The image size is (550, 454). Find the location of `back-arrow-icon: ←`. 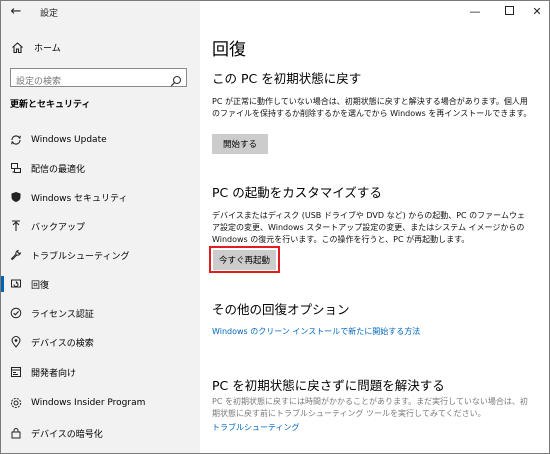

back-arrow-icon: ← is located at coordinates (16, 12).